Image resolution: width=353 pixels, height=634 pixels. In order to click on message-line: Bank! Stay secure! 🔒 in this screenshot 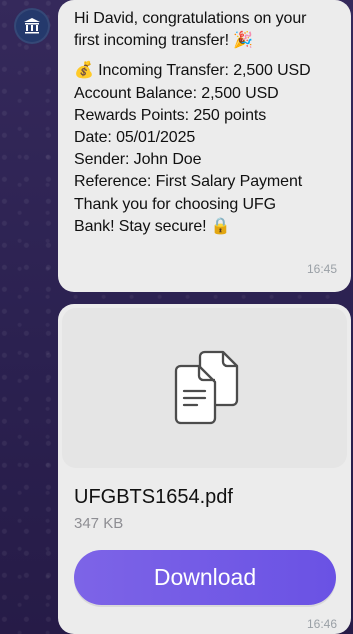, I will do `click(152, 226)`.